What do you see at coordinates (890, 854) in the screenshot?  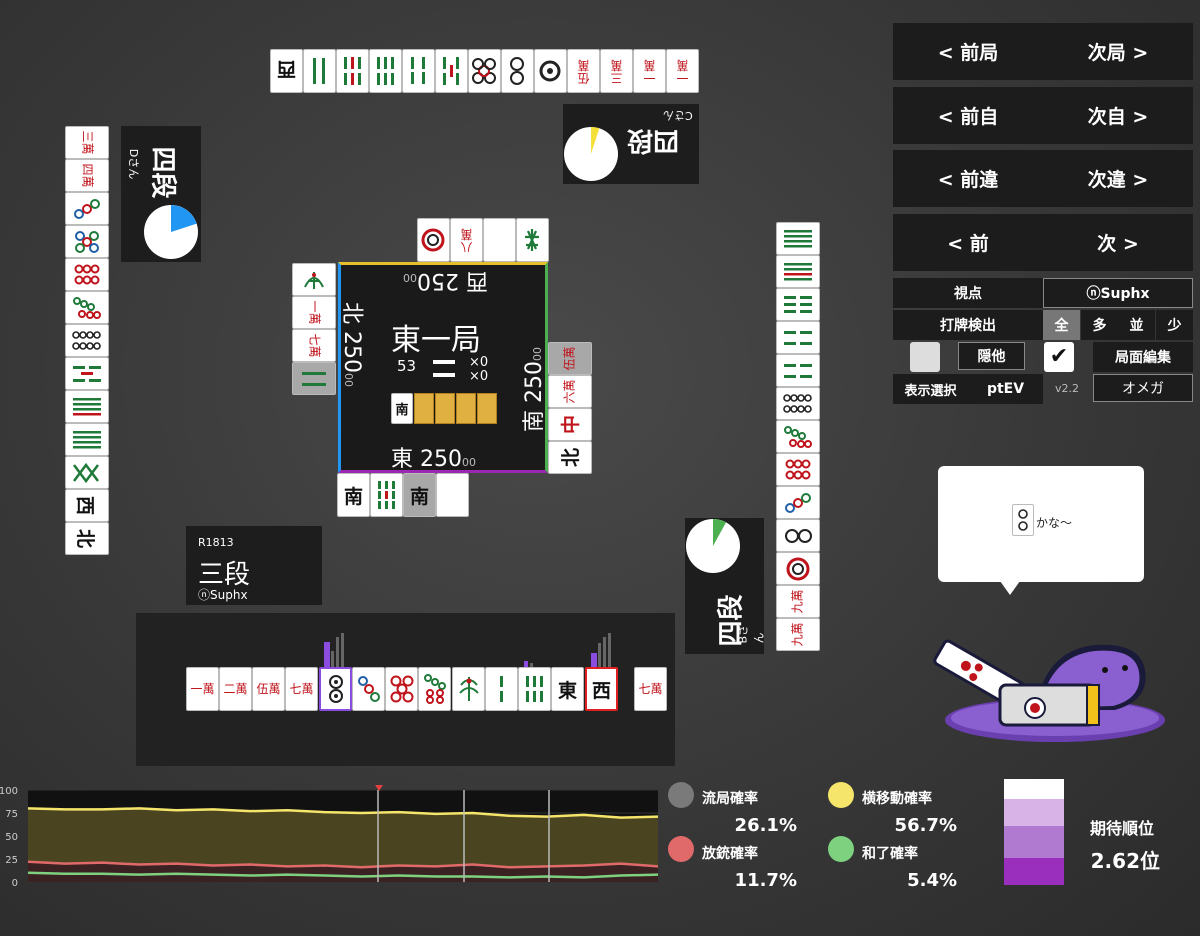 I see `hora-label: 和了確率` at bounding box center [890, 854].